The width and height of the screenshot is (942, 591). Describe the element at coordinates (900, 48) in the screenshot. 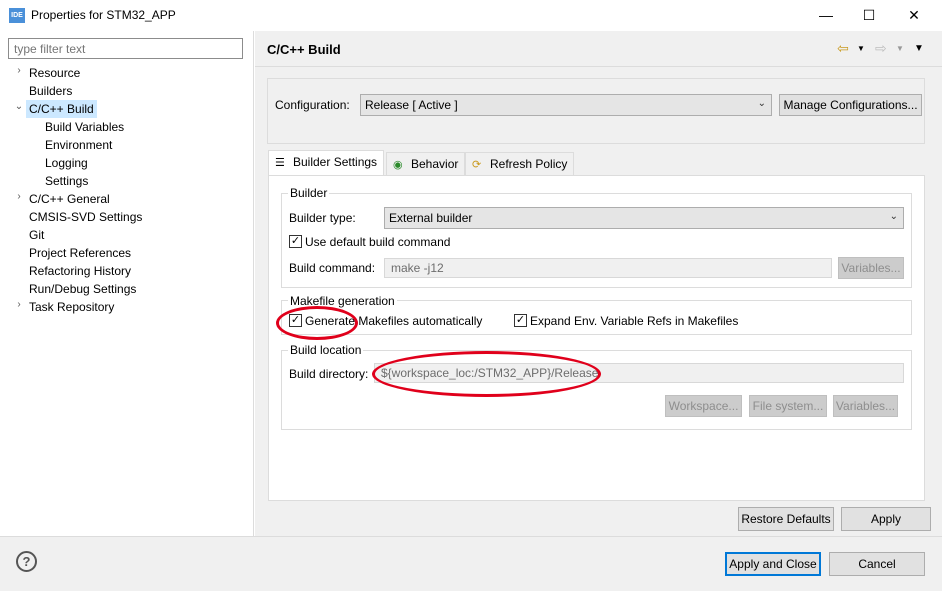

I see `forward-dropdown-icon: ▼` at that location.